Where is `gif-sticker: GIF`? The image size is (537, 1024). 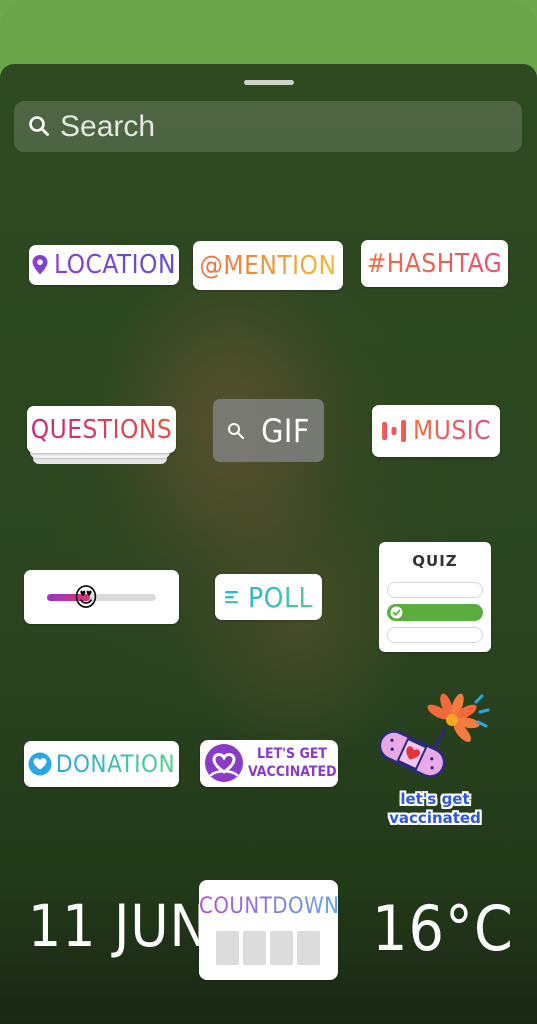 gif-sticker: GIF is located at coordinates (268, 430).